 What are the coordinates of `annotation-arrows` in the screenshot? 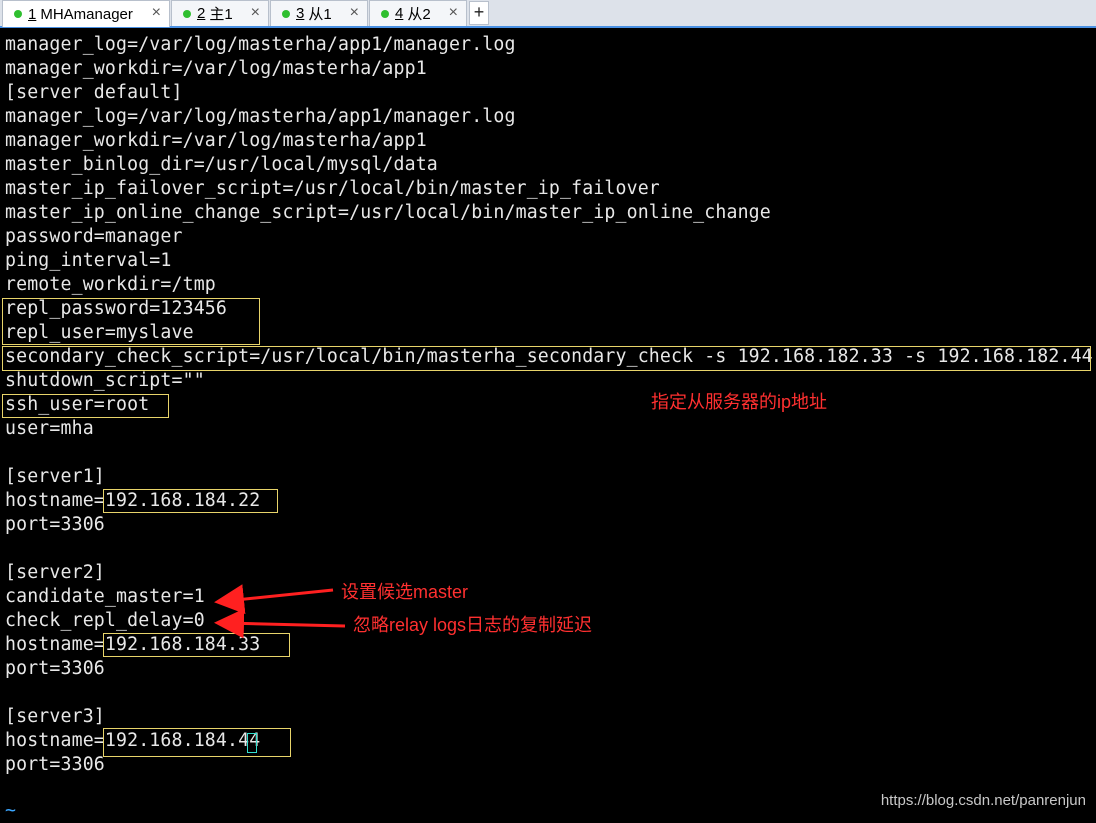 It's located at (280, 611).